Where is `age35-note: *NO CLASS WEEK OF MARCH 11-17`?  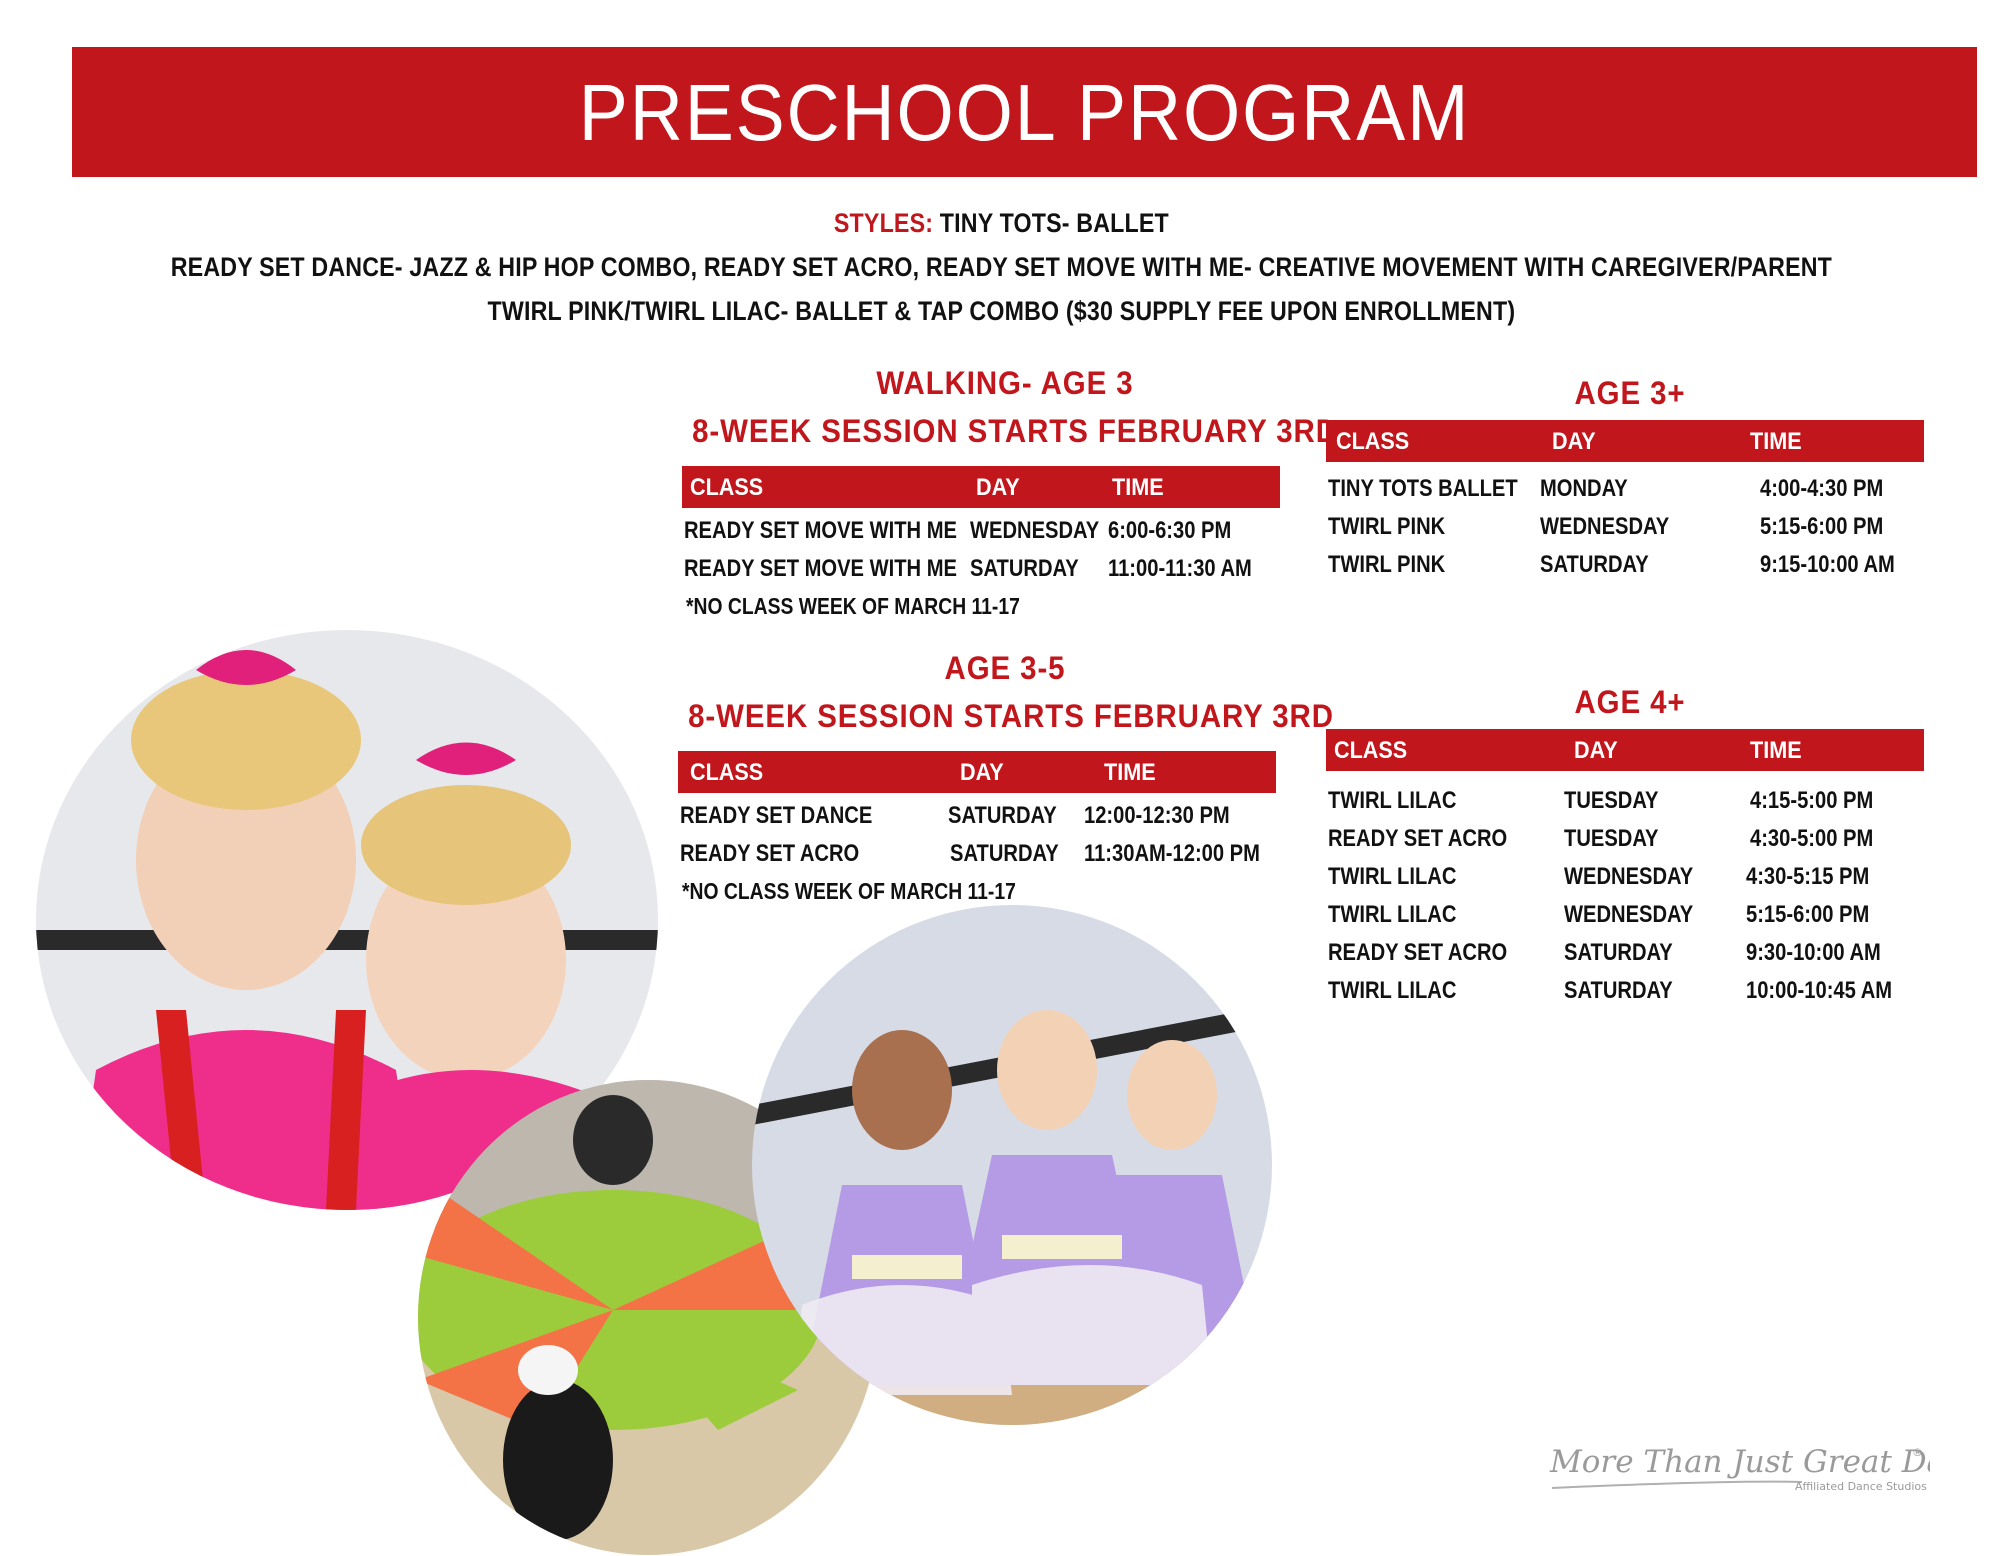 age35-note: *NO CLASS WEEK OF MARCH 11-17 is located at coordinates (849, 891).